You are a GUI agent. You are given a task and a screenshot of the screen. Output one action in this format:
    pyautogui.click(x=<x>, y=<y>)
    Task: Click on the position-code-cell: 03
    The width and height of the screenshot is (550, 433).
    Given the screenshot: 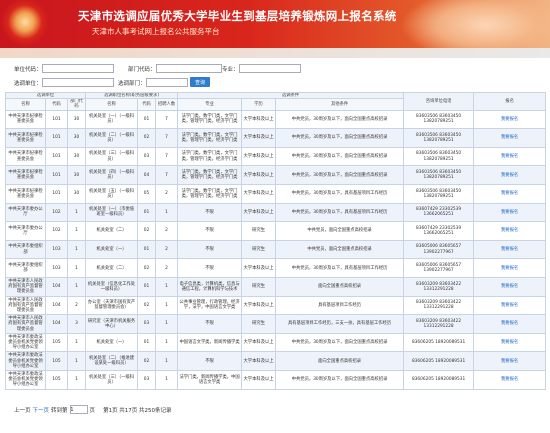 What is the action you would take?
    pyautogui.click(x=147, y=379)
    